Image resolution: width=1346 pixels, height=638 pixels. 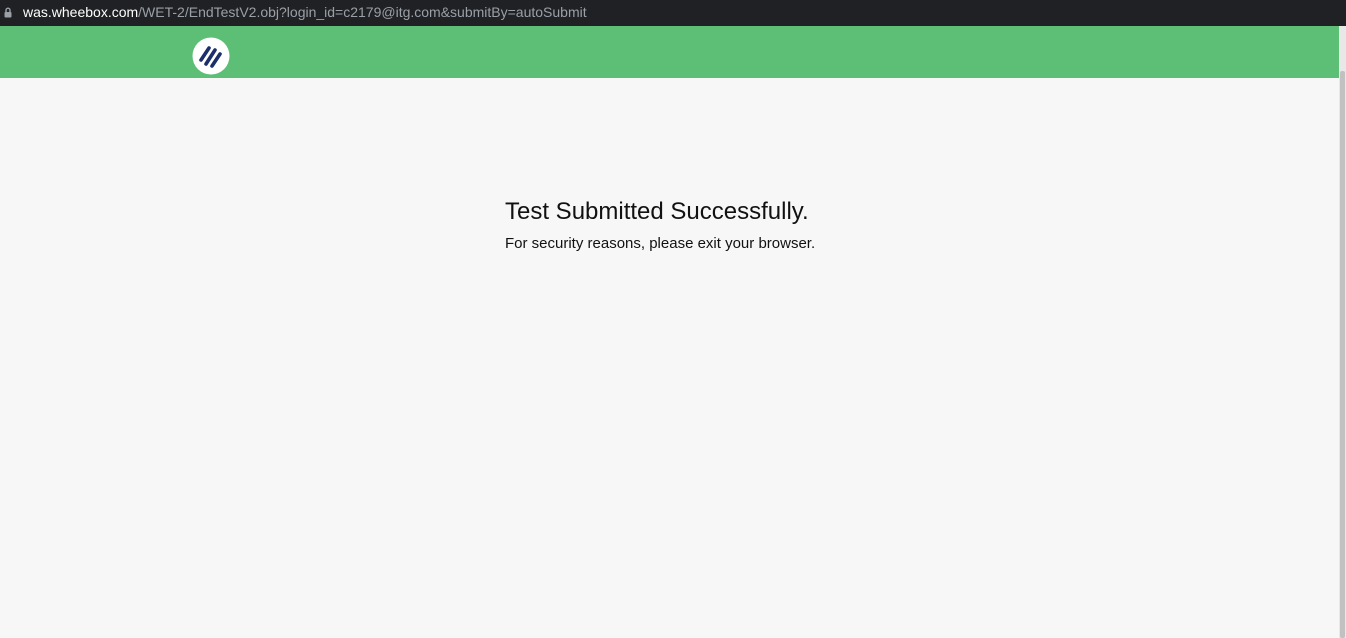 I want to click on scrollbar-thumb, so click(x=1342, y=354).